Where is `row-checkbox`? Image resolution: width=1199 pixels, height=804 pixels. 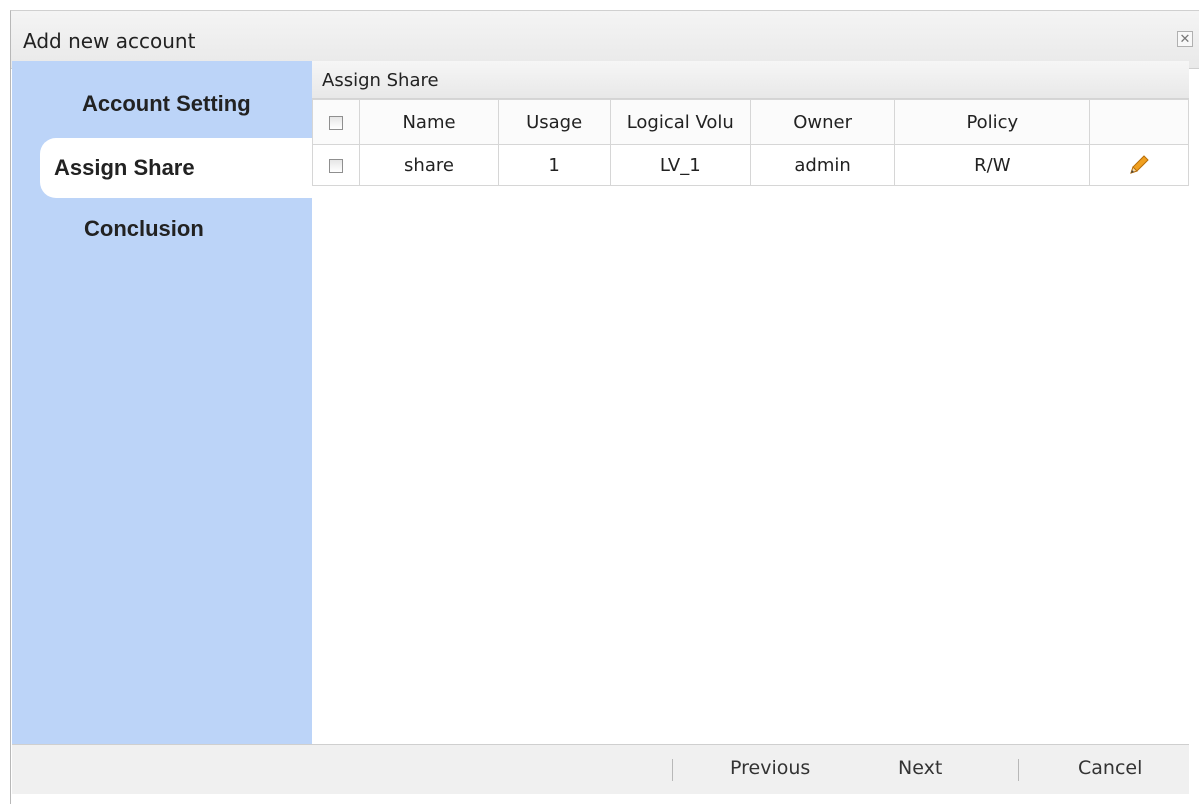
row-checkbox is located at coordinates (336, 165).